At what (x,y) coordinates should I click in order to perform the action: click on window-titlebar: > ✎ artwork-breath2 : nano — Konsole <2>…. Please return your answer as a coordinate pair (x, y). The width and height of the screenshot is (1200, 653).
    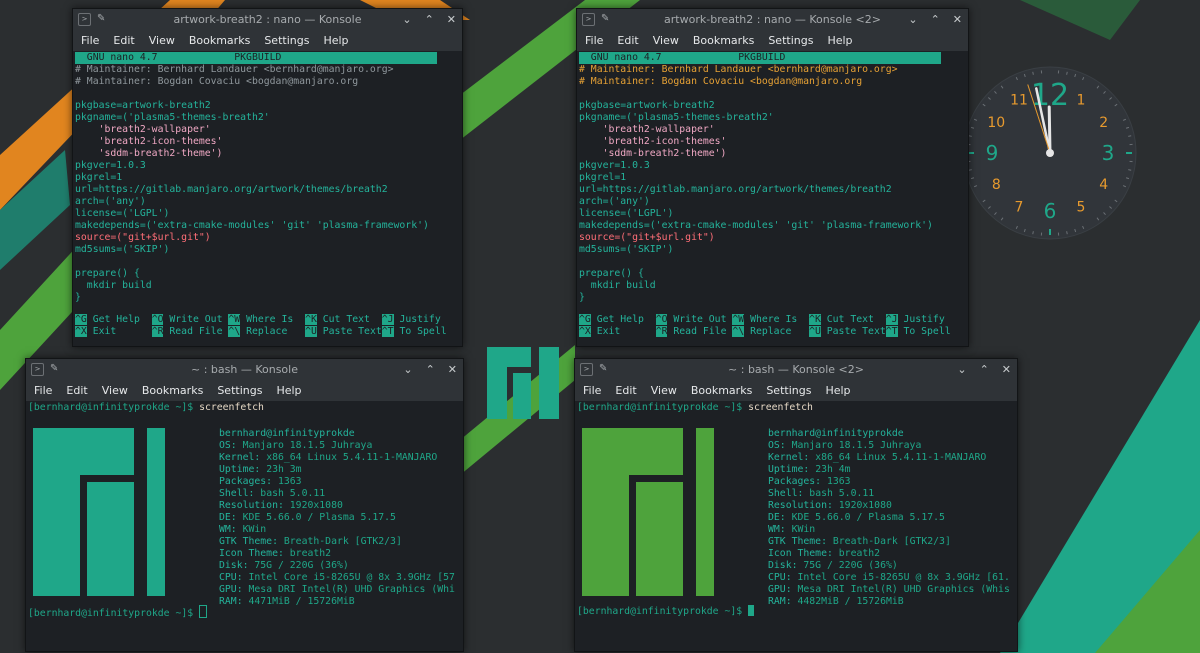
    Looking at the image, I should click on (772, 19).